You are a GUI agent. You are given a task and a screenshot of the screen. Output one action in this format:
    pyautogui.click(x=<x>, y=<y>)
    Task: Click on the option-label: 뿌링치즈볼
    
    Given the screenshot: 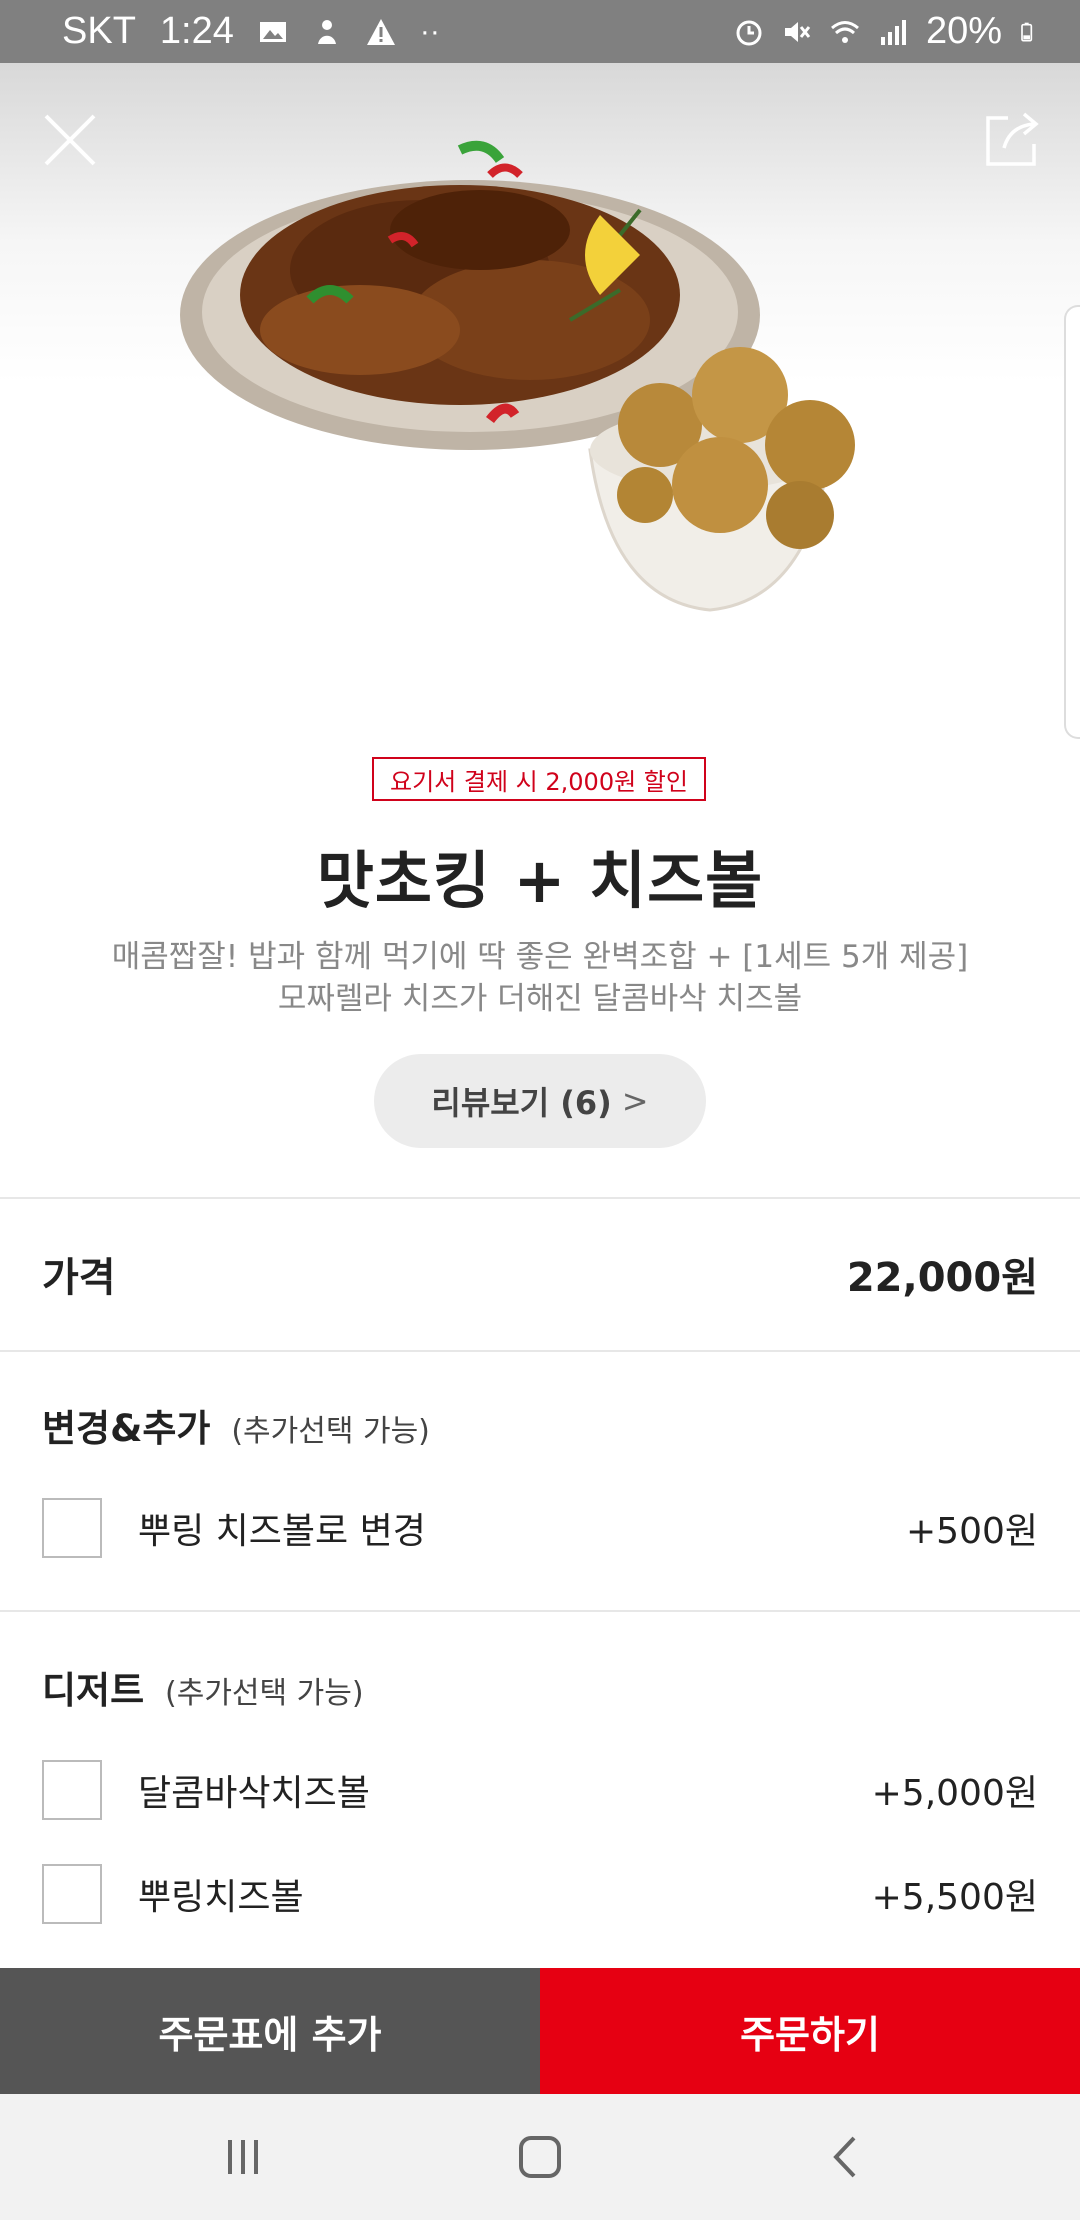 What is the action you would take?
    pyautogui.click(x=221, y=1897)
    